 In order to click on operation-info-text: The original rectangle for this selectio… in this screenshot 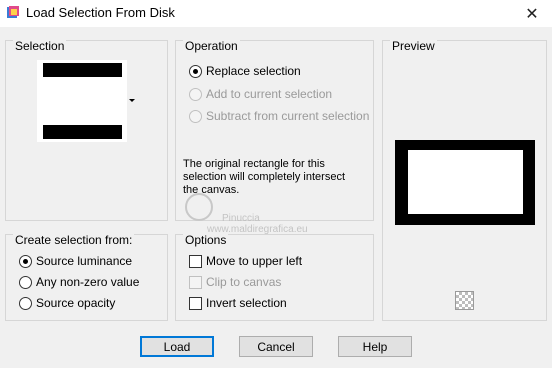, I will do `click(264, 177)`.